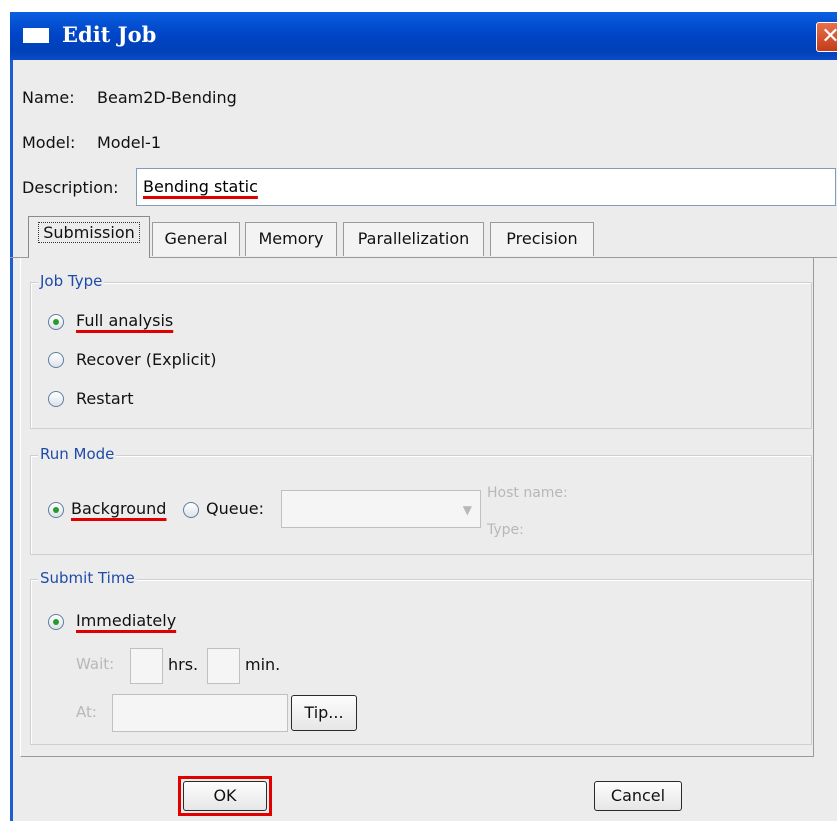  I want to click on full-analysis-label: Full analysis, so click(124, 320).